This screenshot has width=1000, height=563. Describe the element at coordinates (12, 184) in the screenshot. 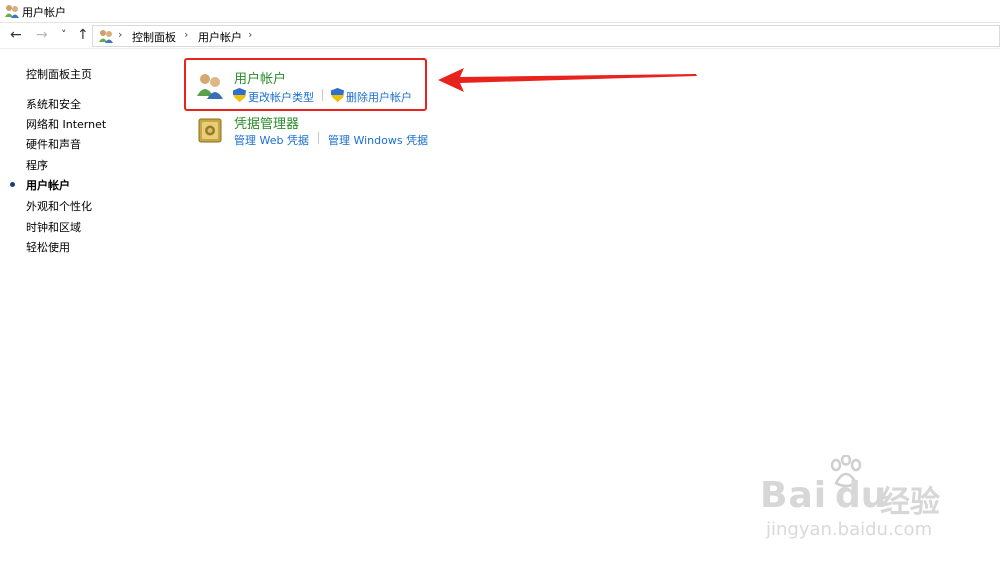

I see `active-item-bullet` at that location.